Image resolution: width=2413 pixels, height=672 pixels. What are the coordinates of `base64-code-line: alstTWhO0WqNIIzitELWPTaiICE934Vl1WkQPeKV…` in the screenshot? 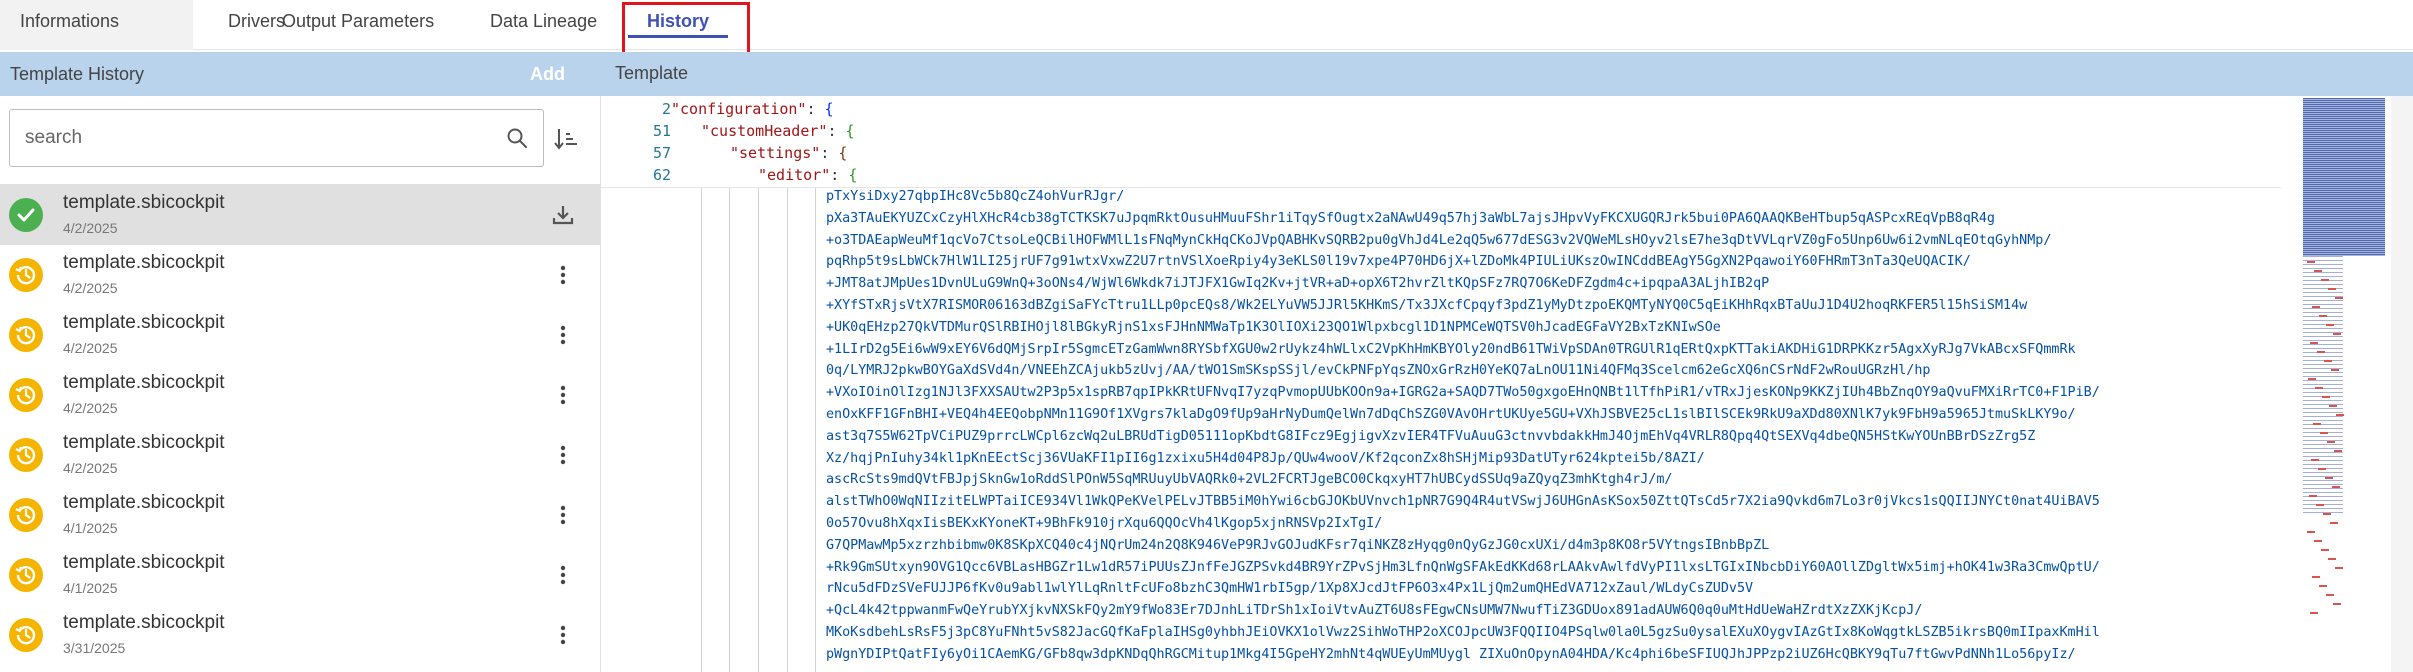 It's located at (1463, 502).